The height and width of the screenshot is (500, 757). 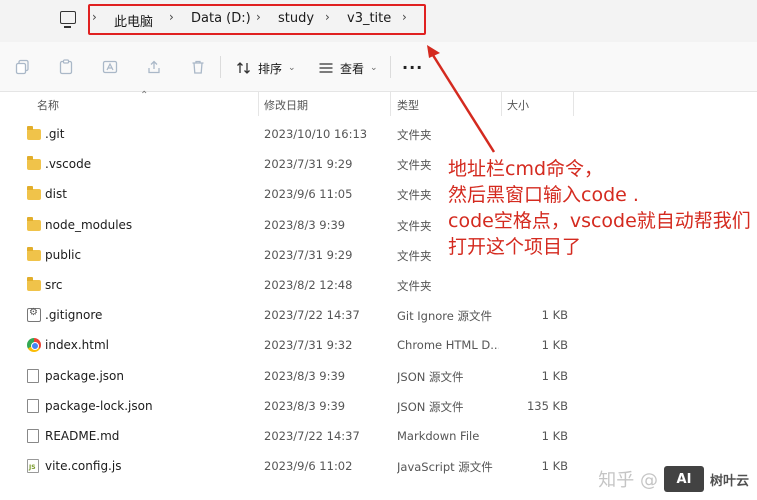 What do you see at coordinates (33, 466) in the screenshot?
I see `js-file-icon` at bounding box center [33, 466].